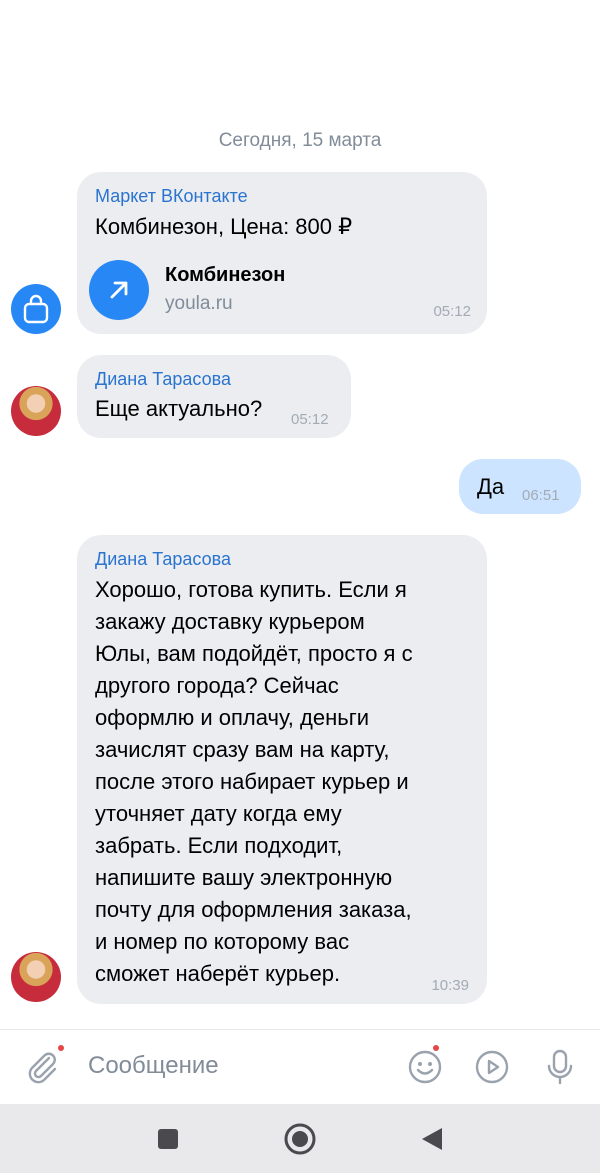  Describe the element at coordinates (171, 196) in the screenshot. I see `sender-name: Маркет ВКонтакте` at that location.